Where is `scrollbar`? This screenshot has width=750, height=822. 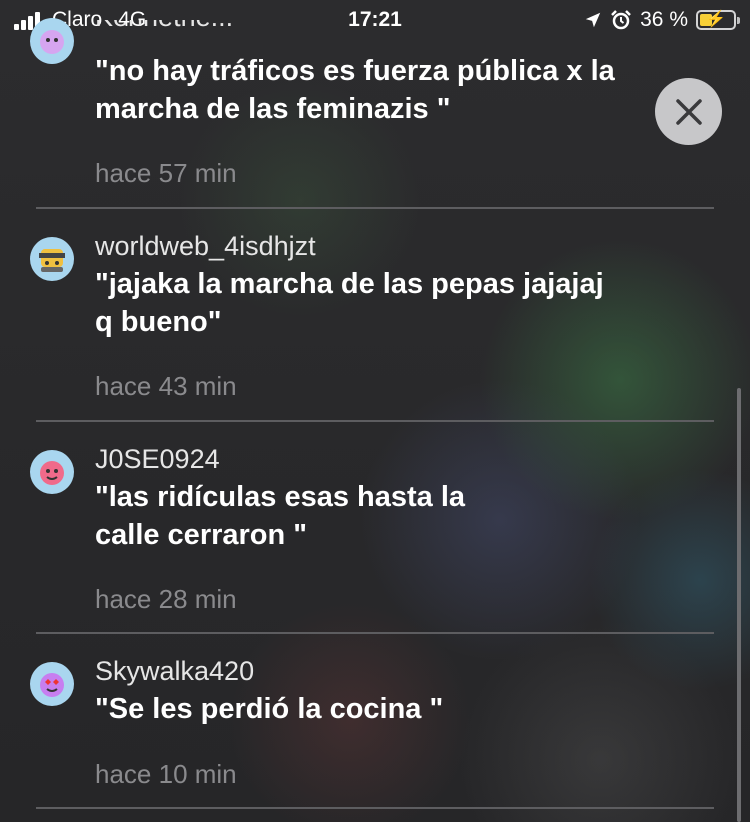 scrollbar is located at coordinates (739, 605).